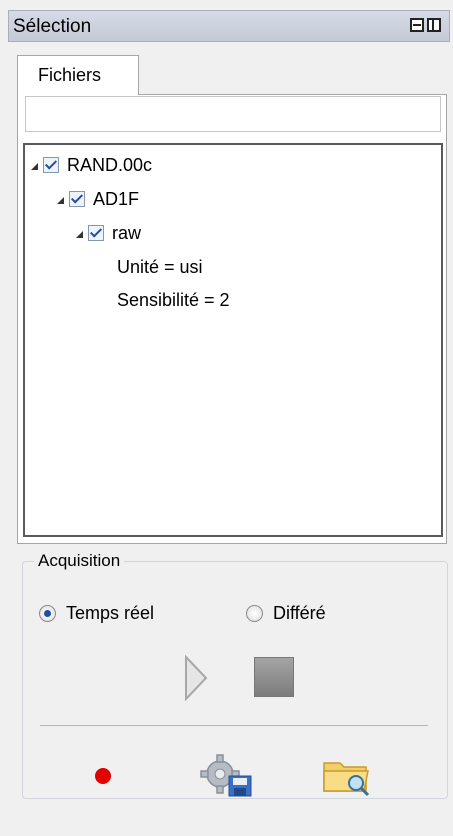  Describe the element at coordinates (226, 775) in the screenshot. I see `settings-save-icon` at that location.